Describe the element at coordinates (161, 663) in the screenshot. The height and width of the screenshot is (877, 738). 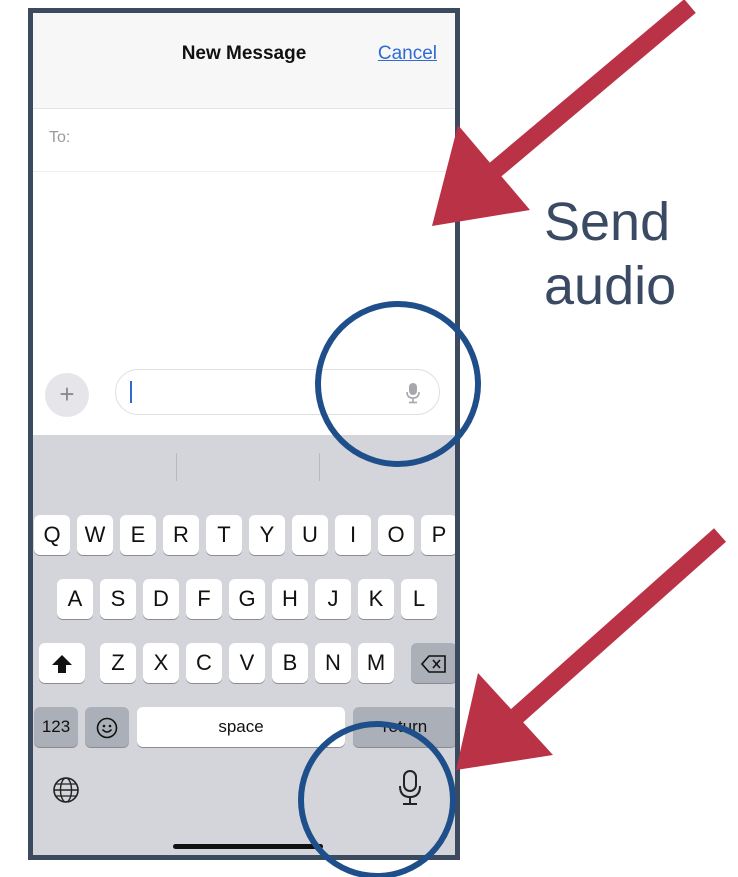
I see `key-x: X` at that location.